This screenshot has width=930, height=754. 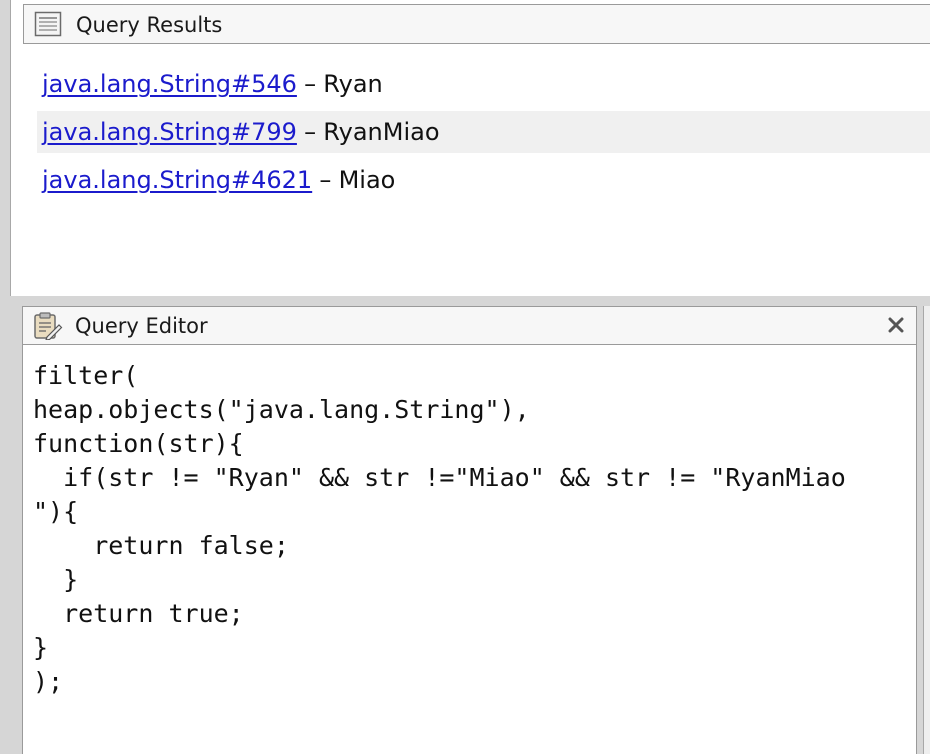 What do you see at coordinates (483, 180) in the screenshot?
I see `result-row: java.lang.String#4621– Miao` at bounding box center [483, 180].